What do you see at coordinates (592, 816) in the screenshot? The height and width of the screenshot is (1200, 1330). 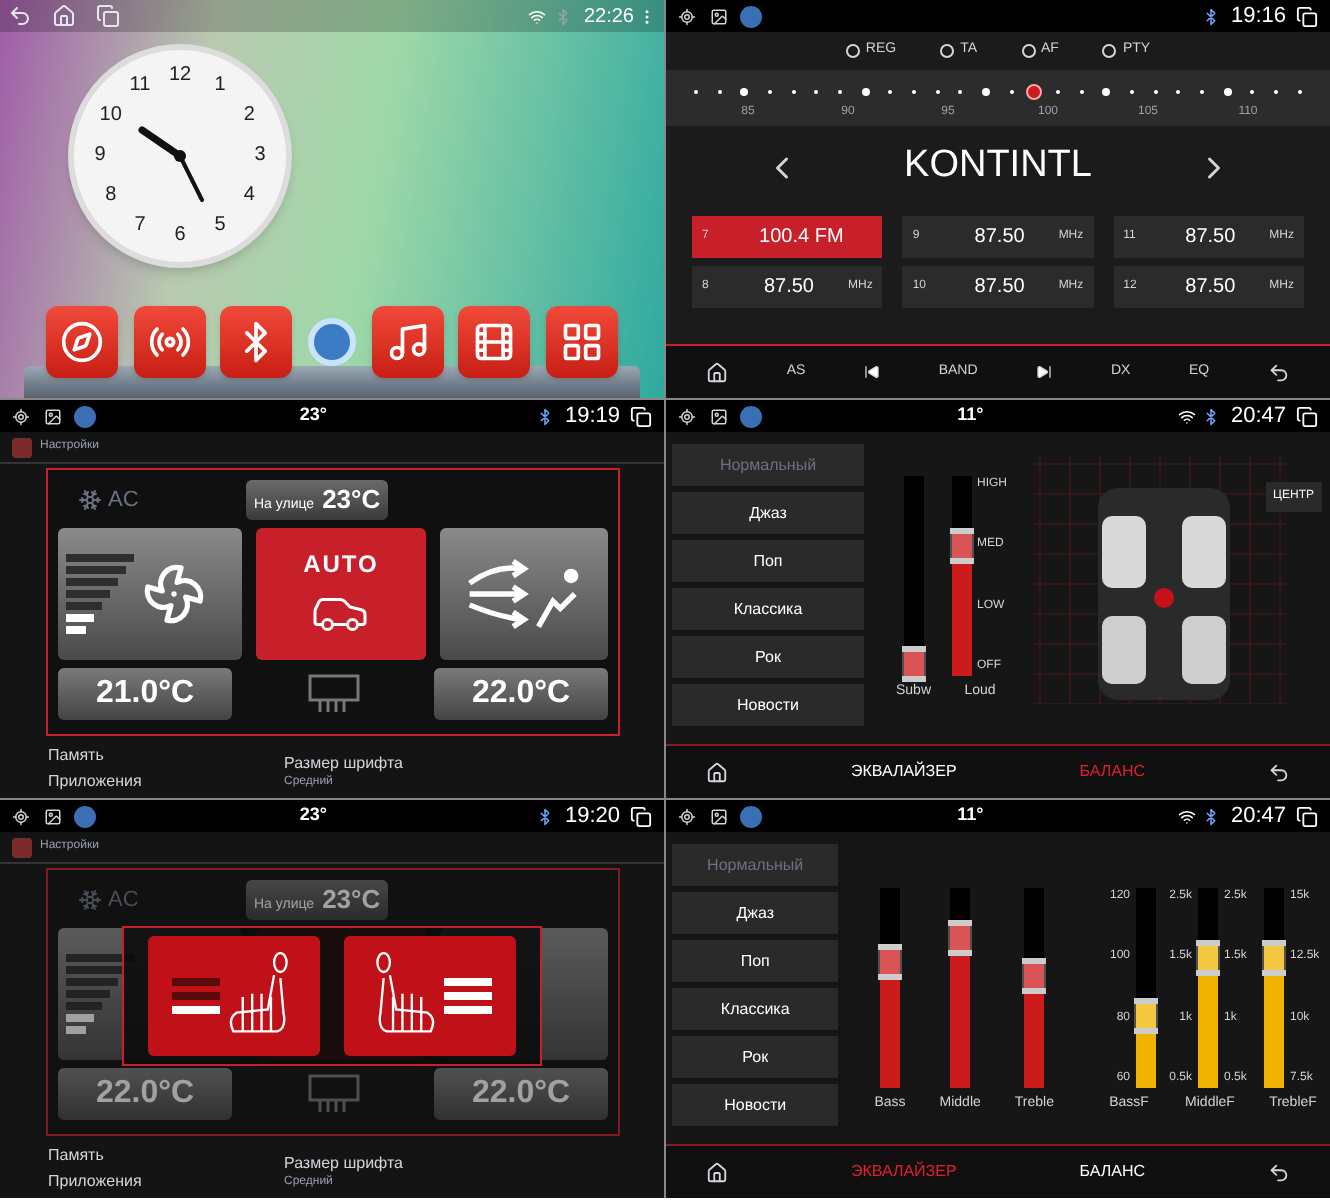 I see `status-time: 19:20` at bounding box center [592, 816].